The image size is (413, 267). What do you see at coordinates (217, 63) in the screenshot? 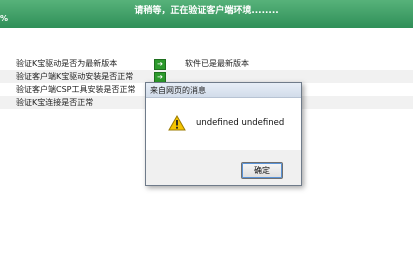
I see `check-status: 软件已是最新版本` at bounding box center [217, 63].